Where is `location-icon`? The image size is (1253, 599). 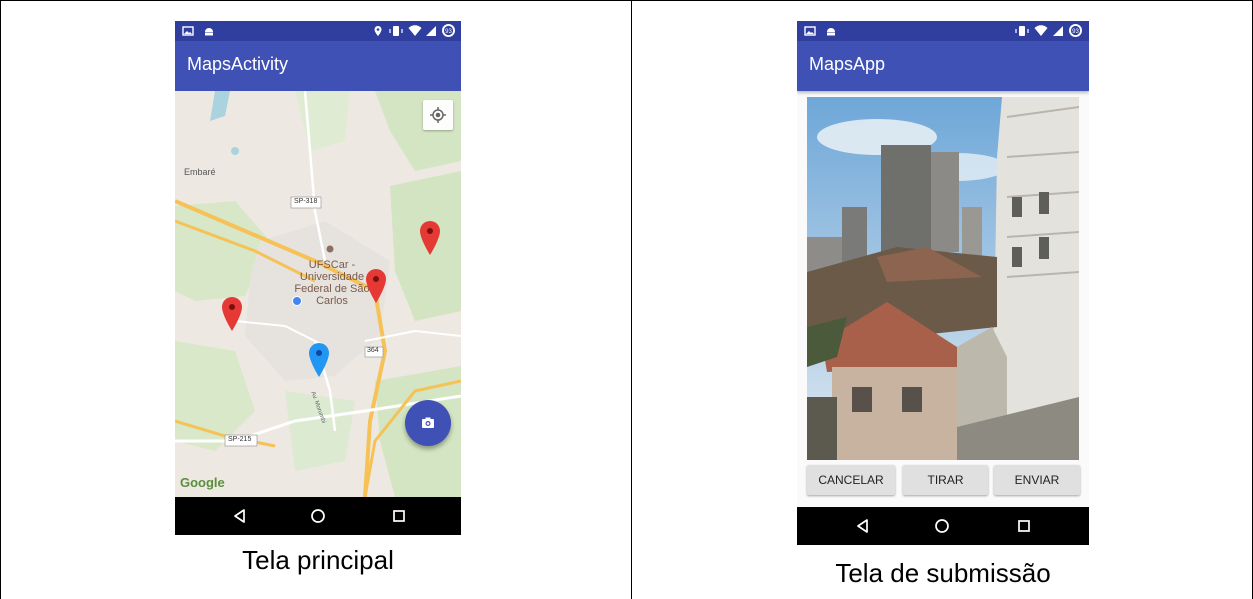
location-icon is located at coordinates (378, 31).